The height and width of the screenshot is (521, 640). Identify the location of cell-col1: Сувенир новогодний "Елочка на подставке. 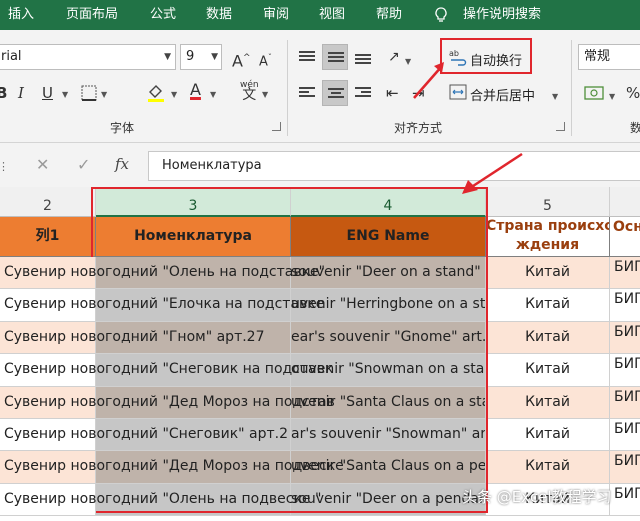
(162, 305).